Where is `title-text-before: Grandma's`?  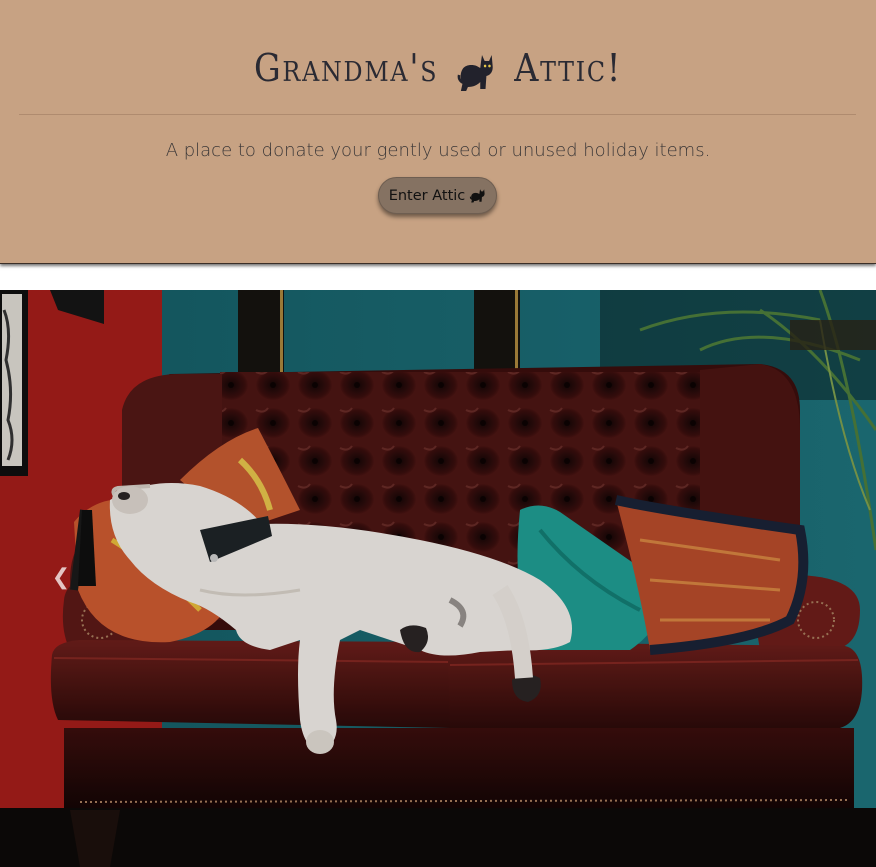
title-text-before: Grandma's is located at coordinates (346, 68).